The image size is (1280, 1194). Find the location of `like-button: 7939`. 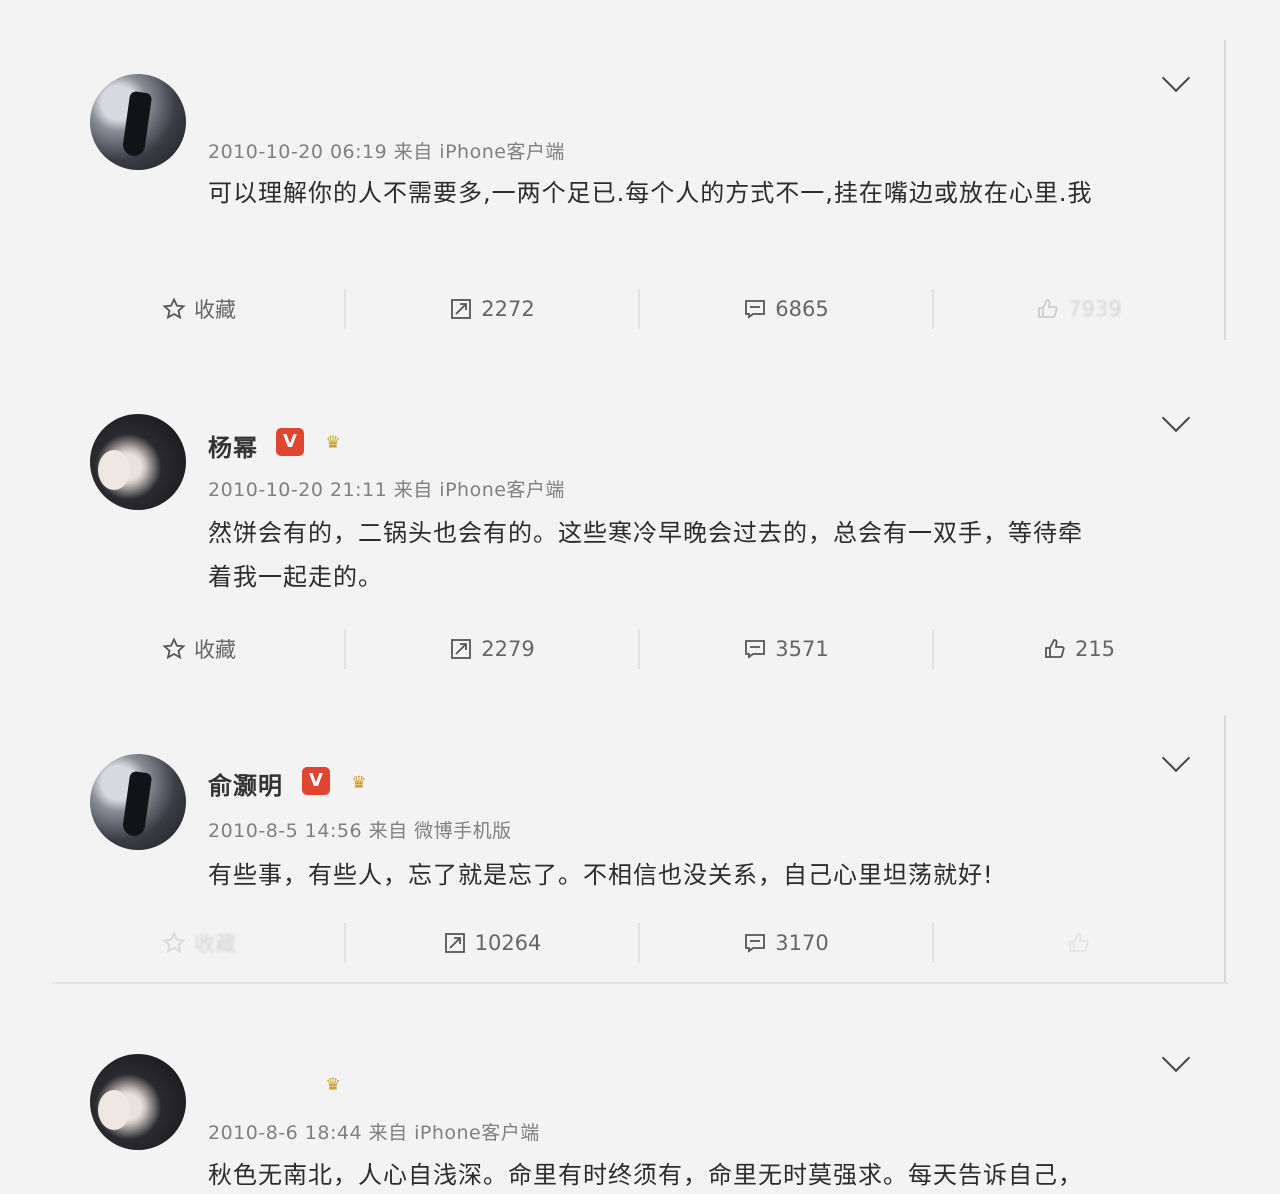

like-button: 7939 is located at coordinates (1079, 309).